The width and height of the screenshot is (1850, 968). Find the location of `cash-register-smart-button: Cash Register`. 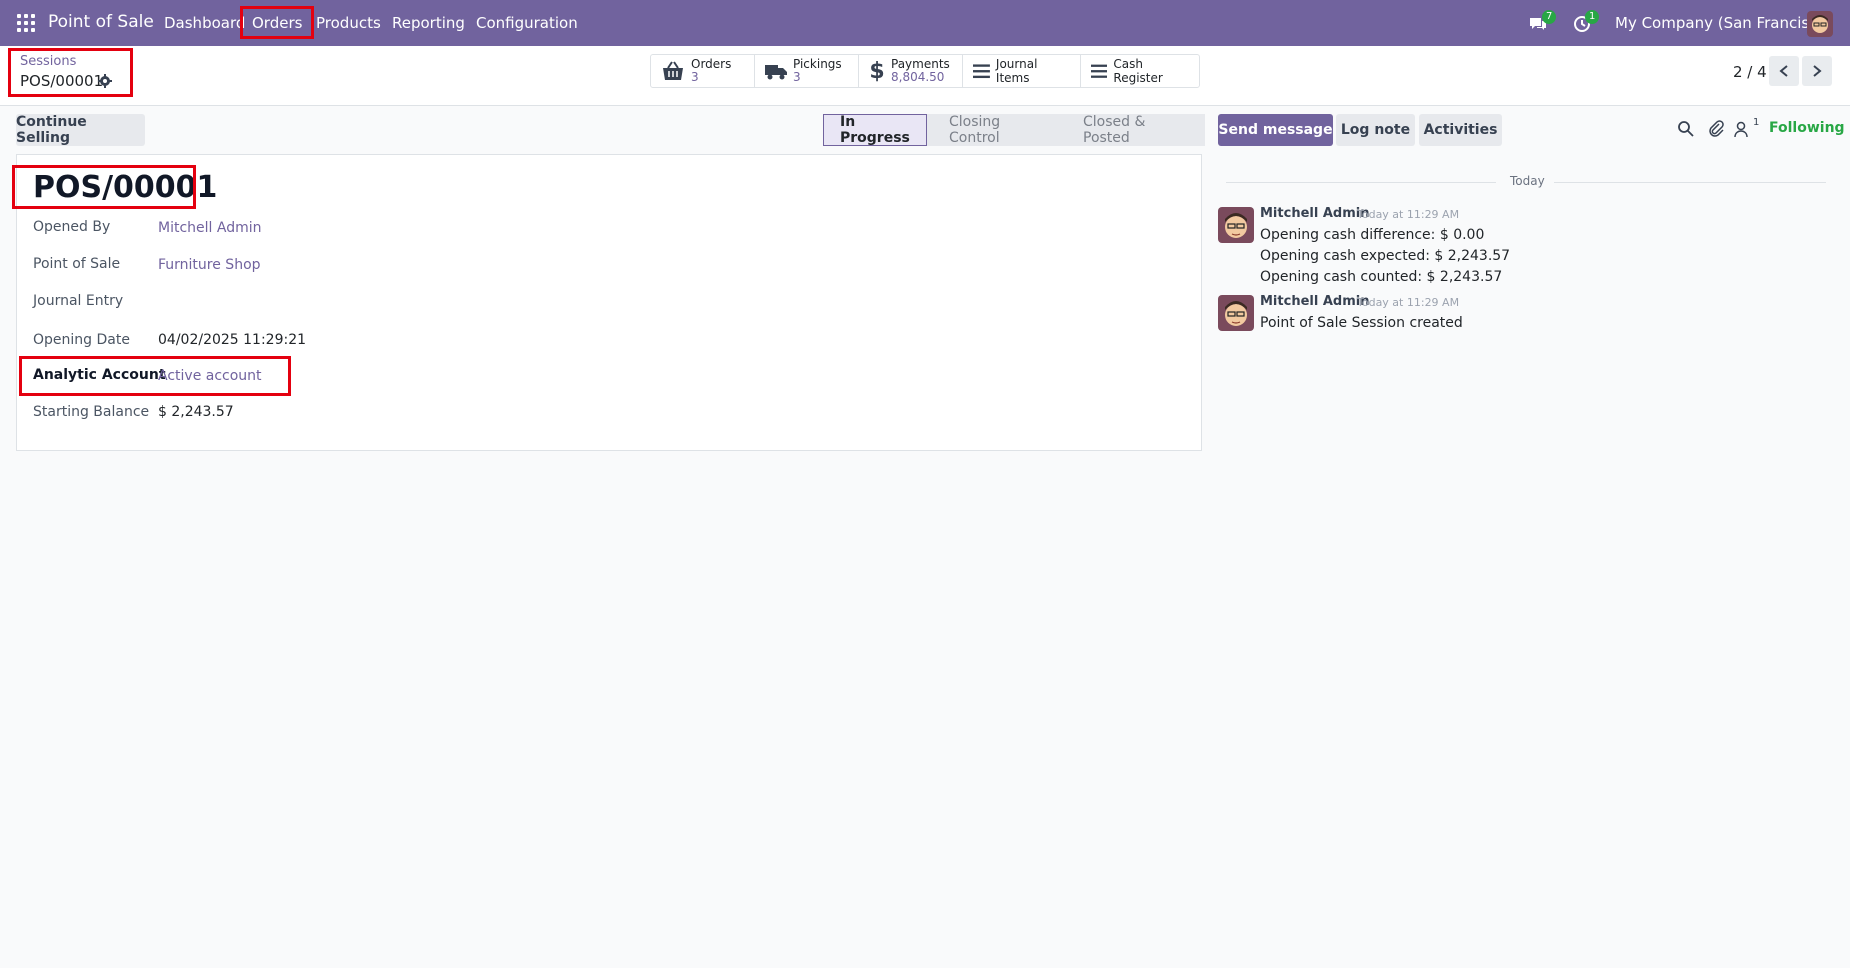

cash-register-smart-button: Cash Register is located at coordinates (1140, 71).